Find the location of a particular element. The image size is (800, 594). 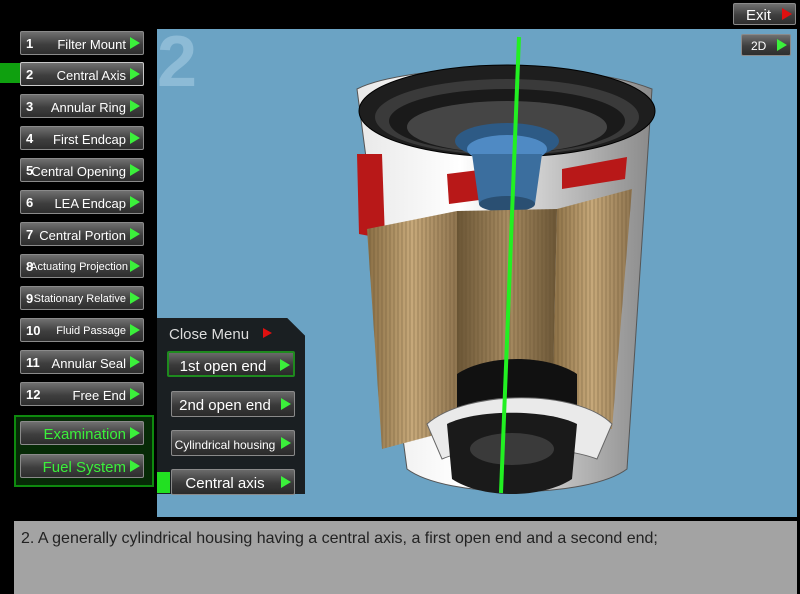

item-number: 7 is located at coordinates (30, 234).